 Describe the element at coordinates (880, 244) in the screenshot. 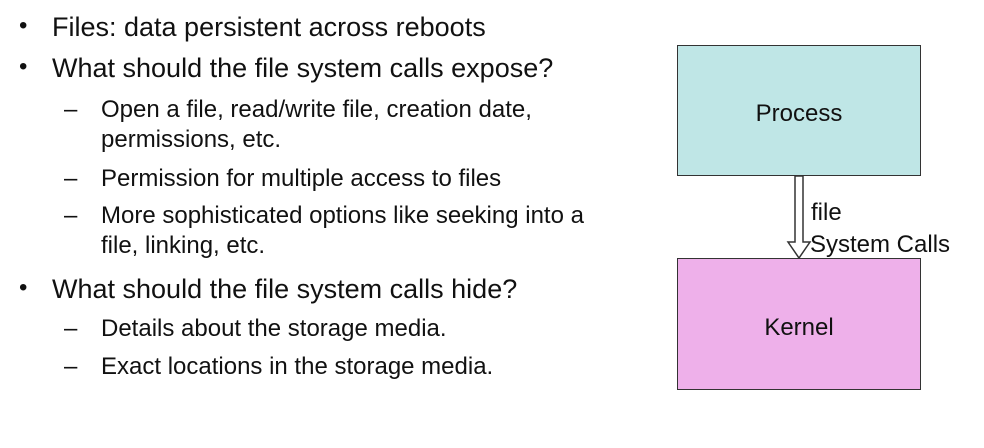

I see `arrow-label-system-calls: System Calls` at that location.